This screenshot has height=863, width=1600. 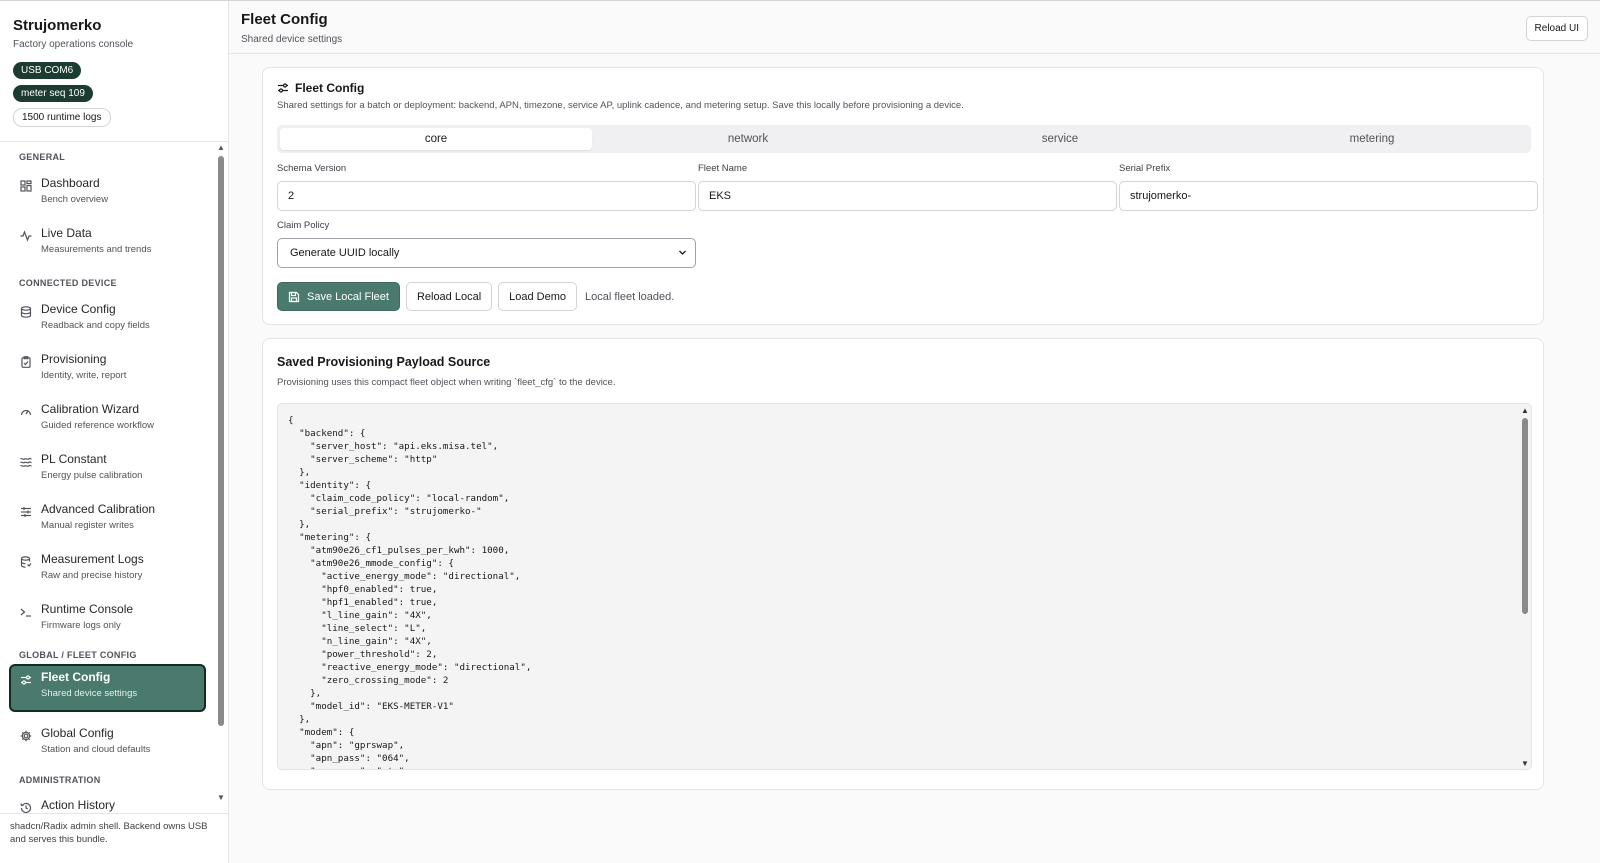 I want to click on sidebar-item-label: Device Config, so click(x=78, y=309).